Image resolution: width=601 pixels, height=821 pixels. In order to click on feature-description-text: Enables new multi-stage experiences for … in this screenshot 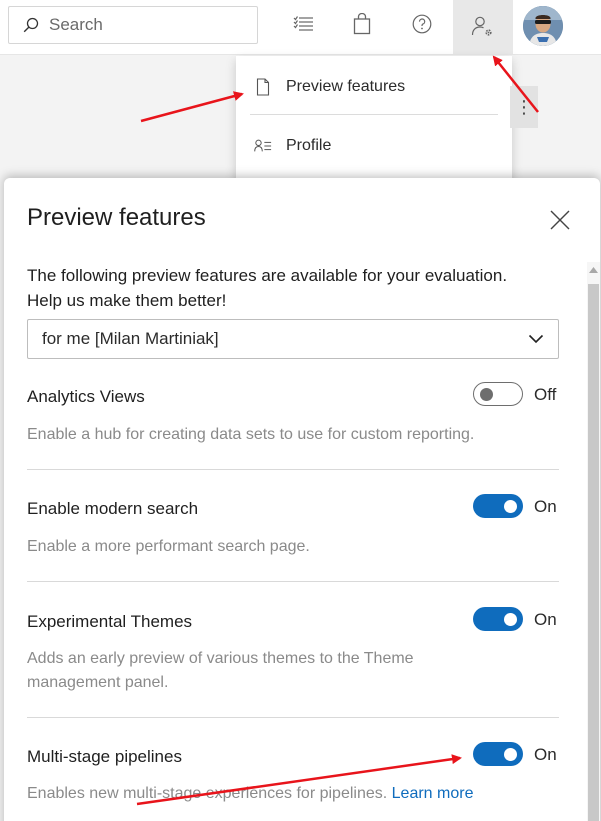, I will do `click(207, 793)`.